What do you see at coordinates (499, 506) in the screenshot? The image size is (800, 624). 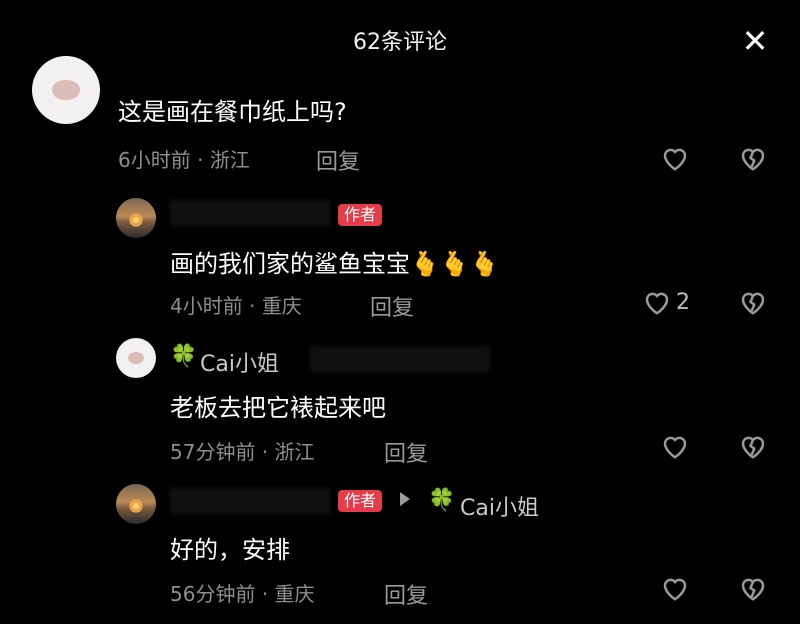 I see `reply-to-name: Cai小姐` at bounding box center [499, 506].